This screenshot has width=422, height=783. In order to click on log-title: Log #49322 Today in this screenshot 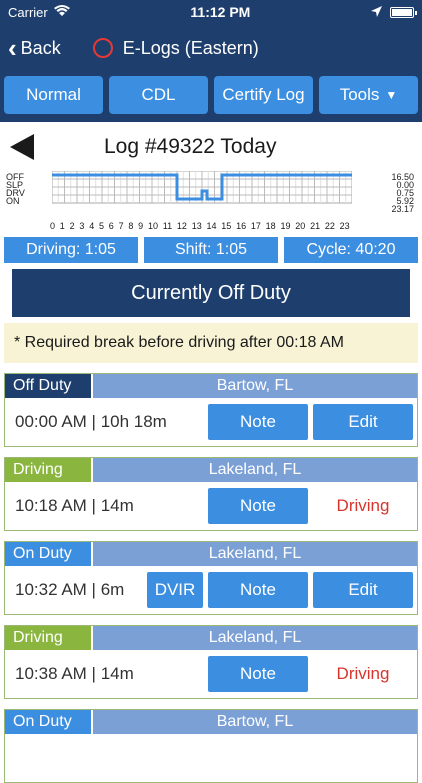, I will do `click(190, 146)`.